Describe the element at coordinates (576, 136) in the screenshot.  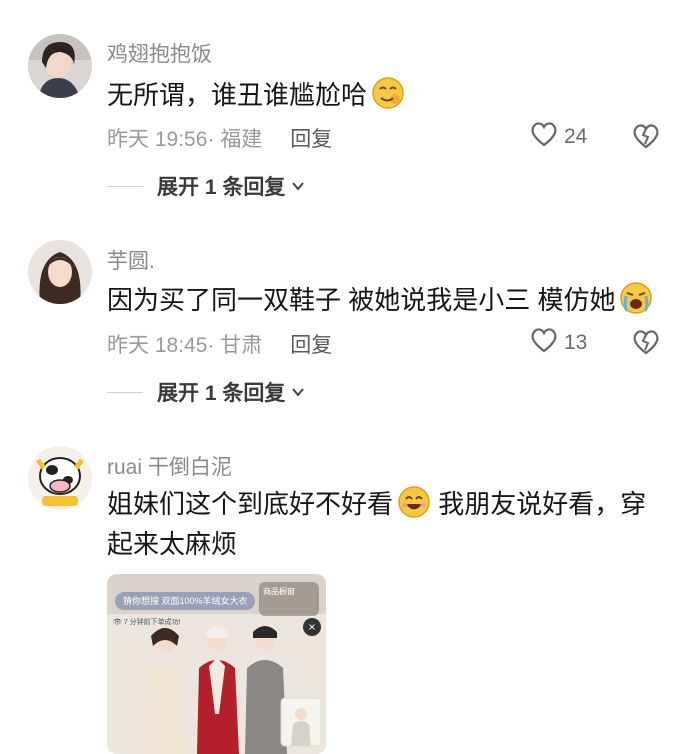
I see `like-count: 24` at that location.